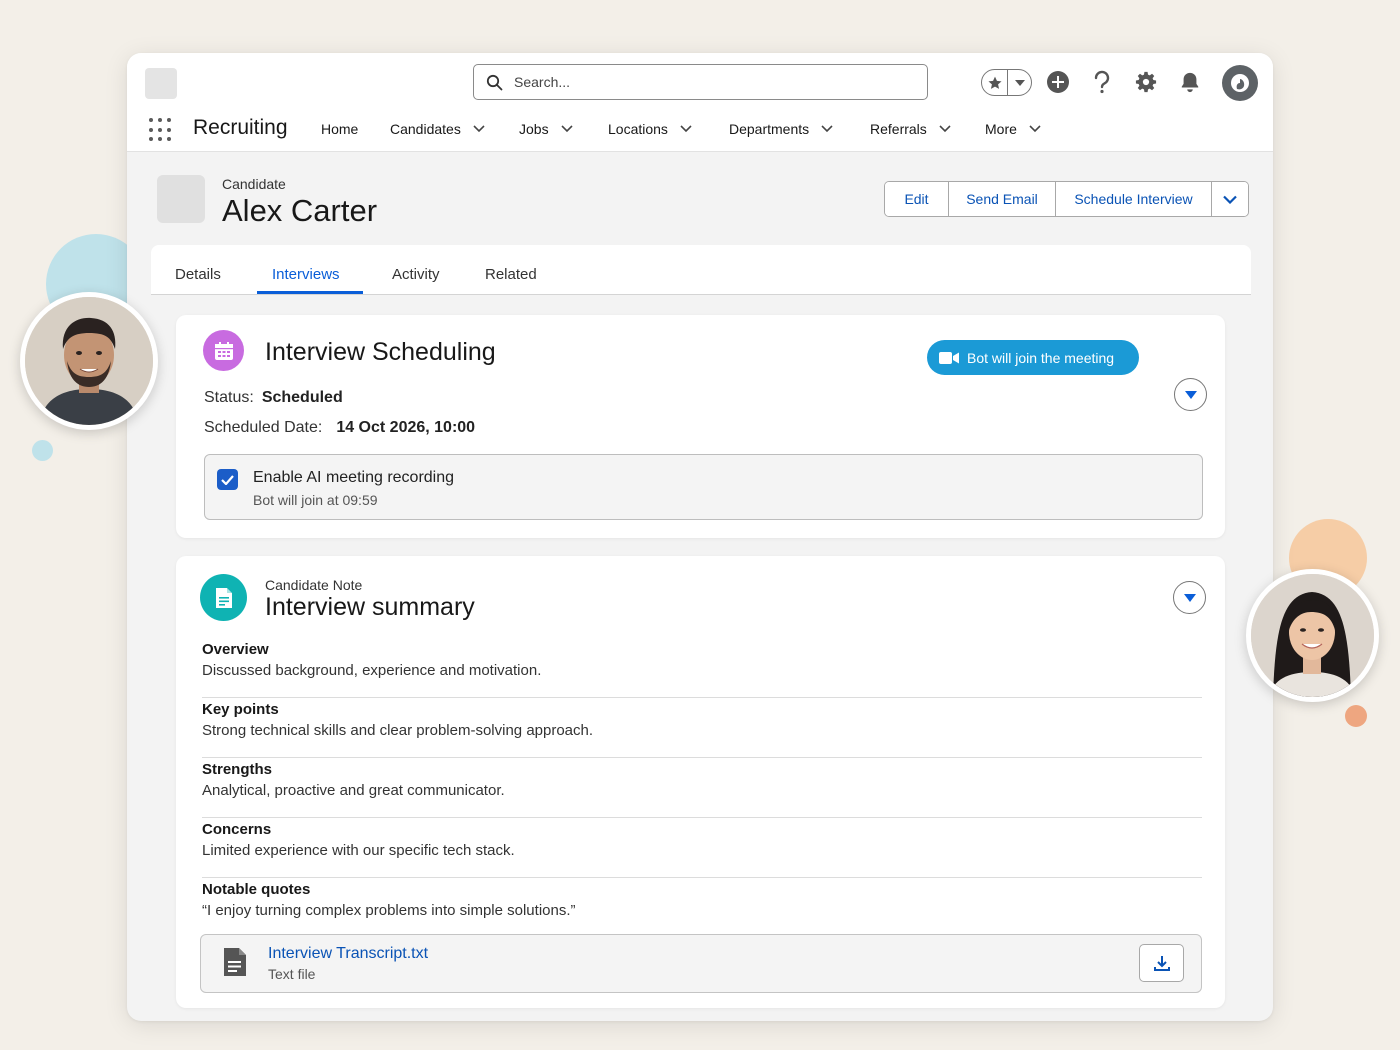 Image resolution: width=1400 pixels, height=1050 pixels. What do you see at coordinates (781, 129) in the screenshot?
I see `nav-item-departments: Departments` at bounding box center [781, 129].